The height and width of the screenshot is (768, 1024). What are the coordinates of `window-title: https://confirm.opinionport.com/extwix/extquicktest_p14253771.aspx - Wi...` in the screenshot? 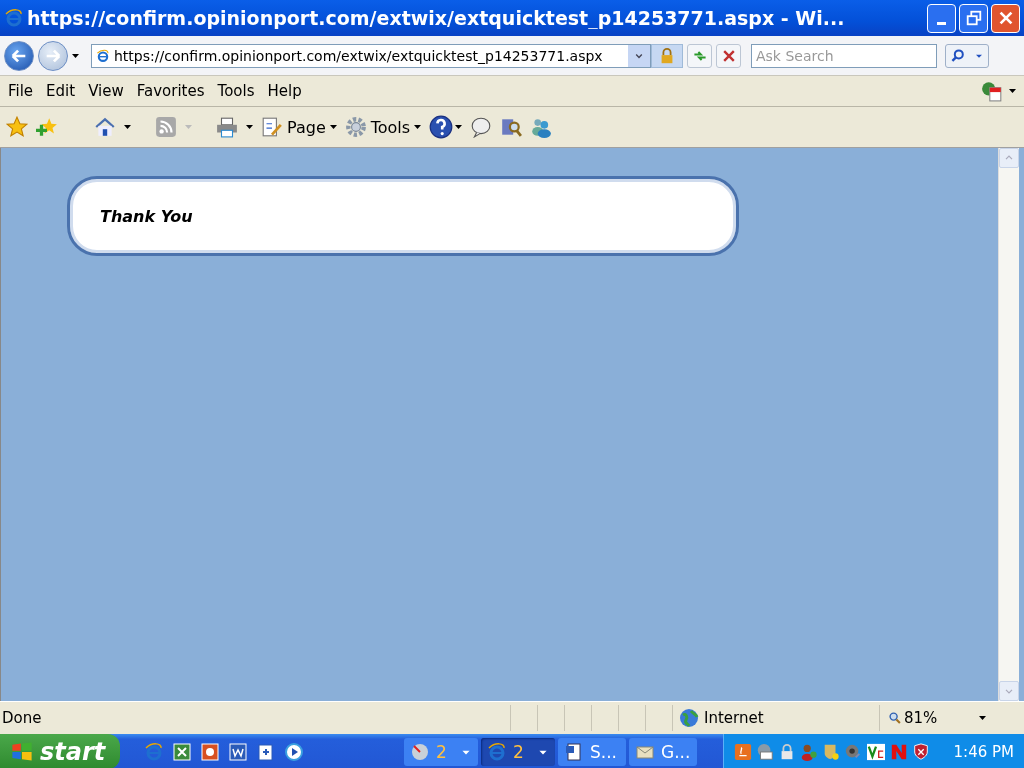 It's located at (436, 18).